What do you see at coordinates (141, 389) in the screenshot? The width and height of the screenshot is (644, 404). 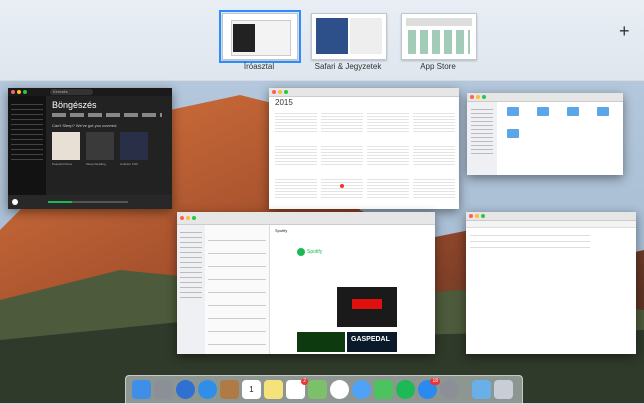 I see `finder-icon` at bounding box center [141, 389].